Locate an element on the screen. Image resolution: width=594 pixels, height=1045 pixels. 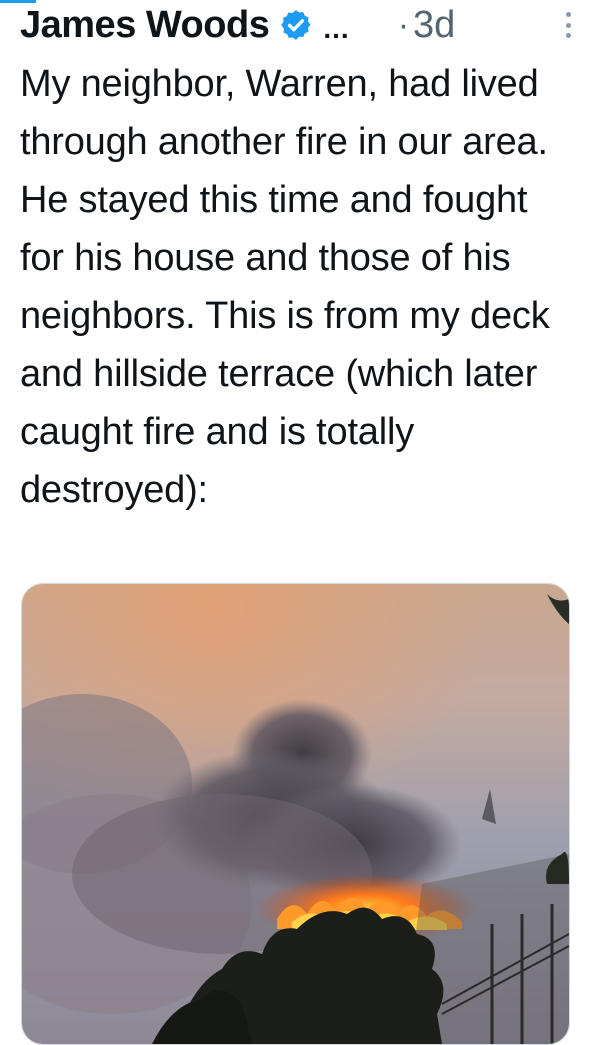
tweet-header: James Woods ... · 3d is located at coordinates (300, 25).